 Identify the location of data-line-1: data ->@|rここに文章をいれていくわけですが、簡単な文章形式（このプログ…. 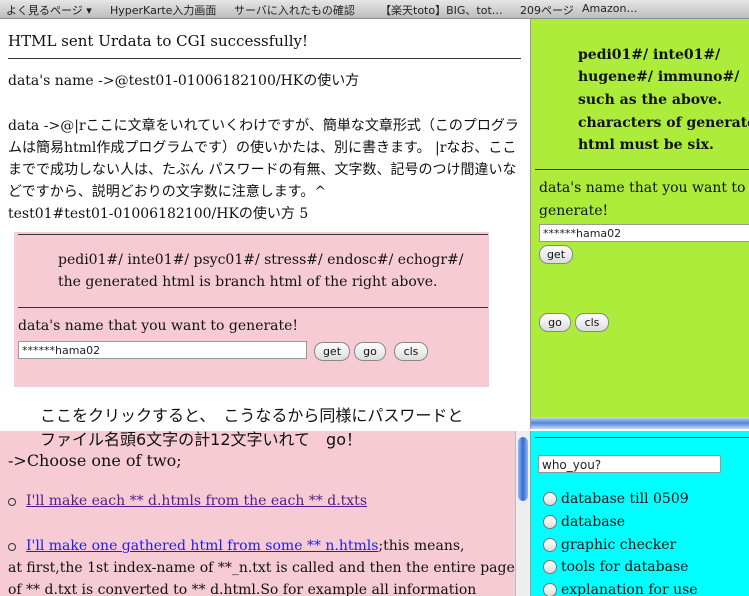
(263, 126).